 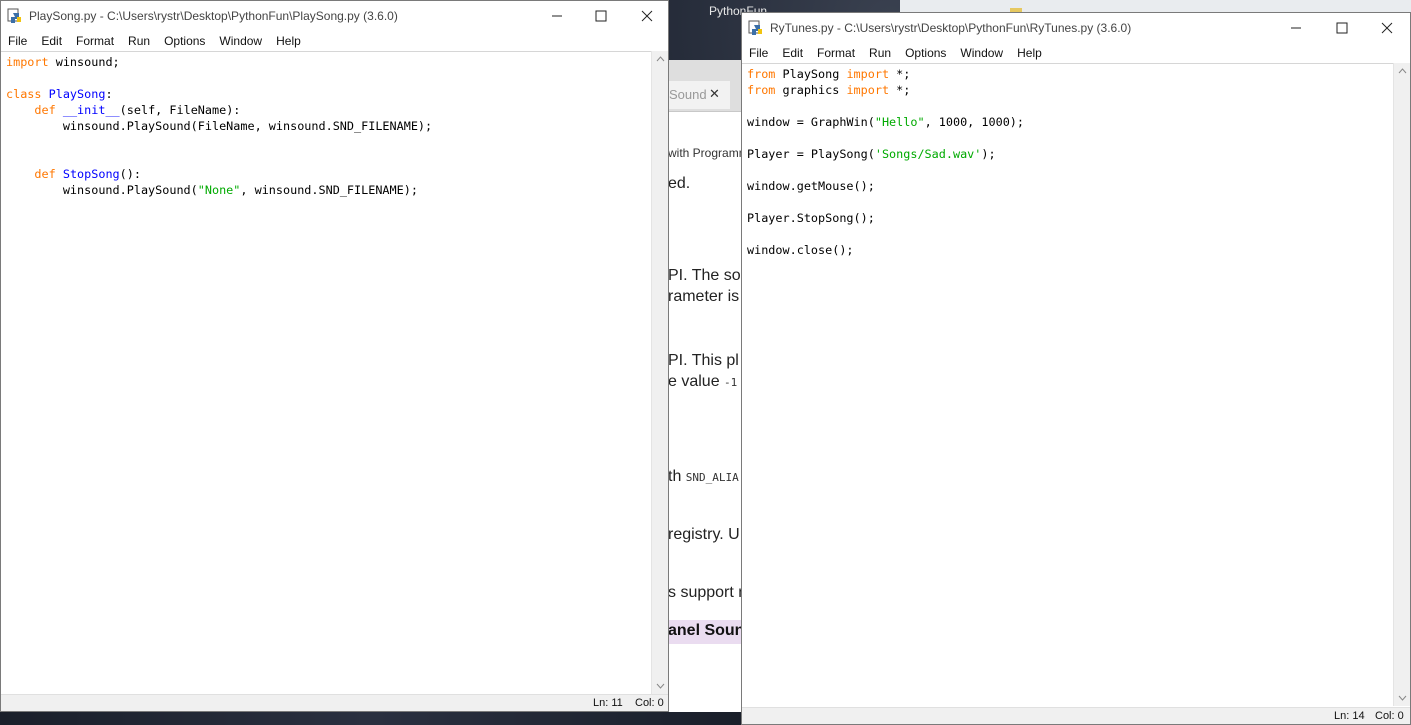 What do you see at coordinates (974, 122) in the screenshot?
I see `code-token: , 1000, 1000);` at bounding box center [974, 122].